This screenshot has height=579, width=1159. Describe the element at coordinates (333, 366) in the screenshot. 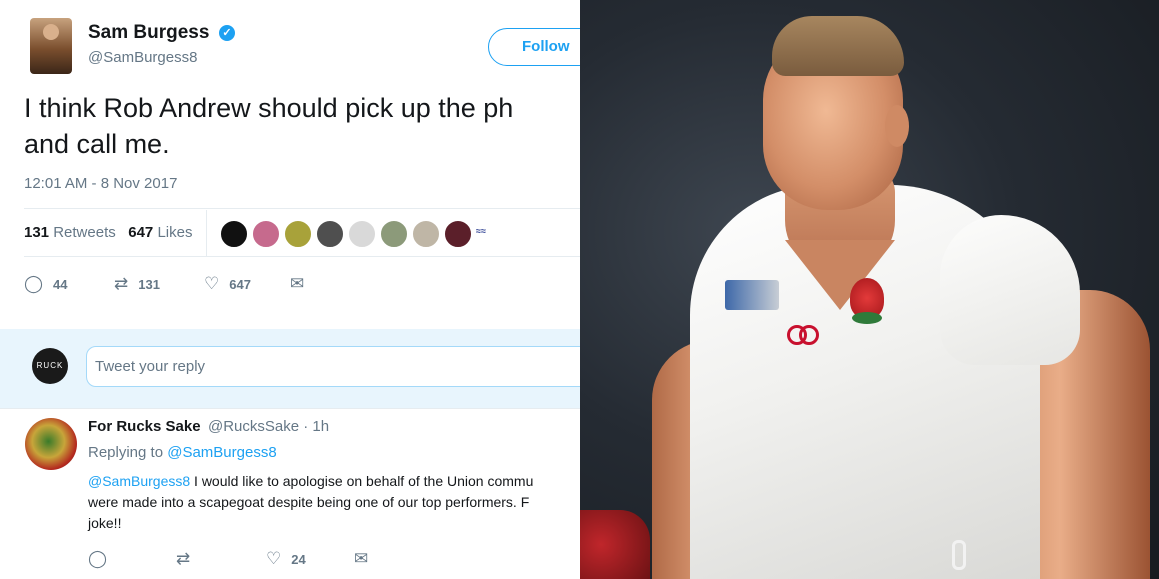

I see `reply-input` at that location.